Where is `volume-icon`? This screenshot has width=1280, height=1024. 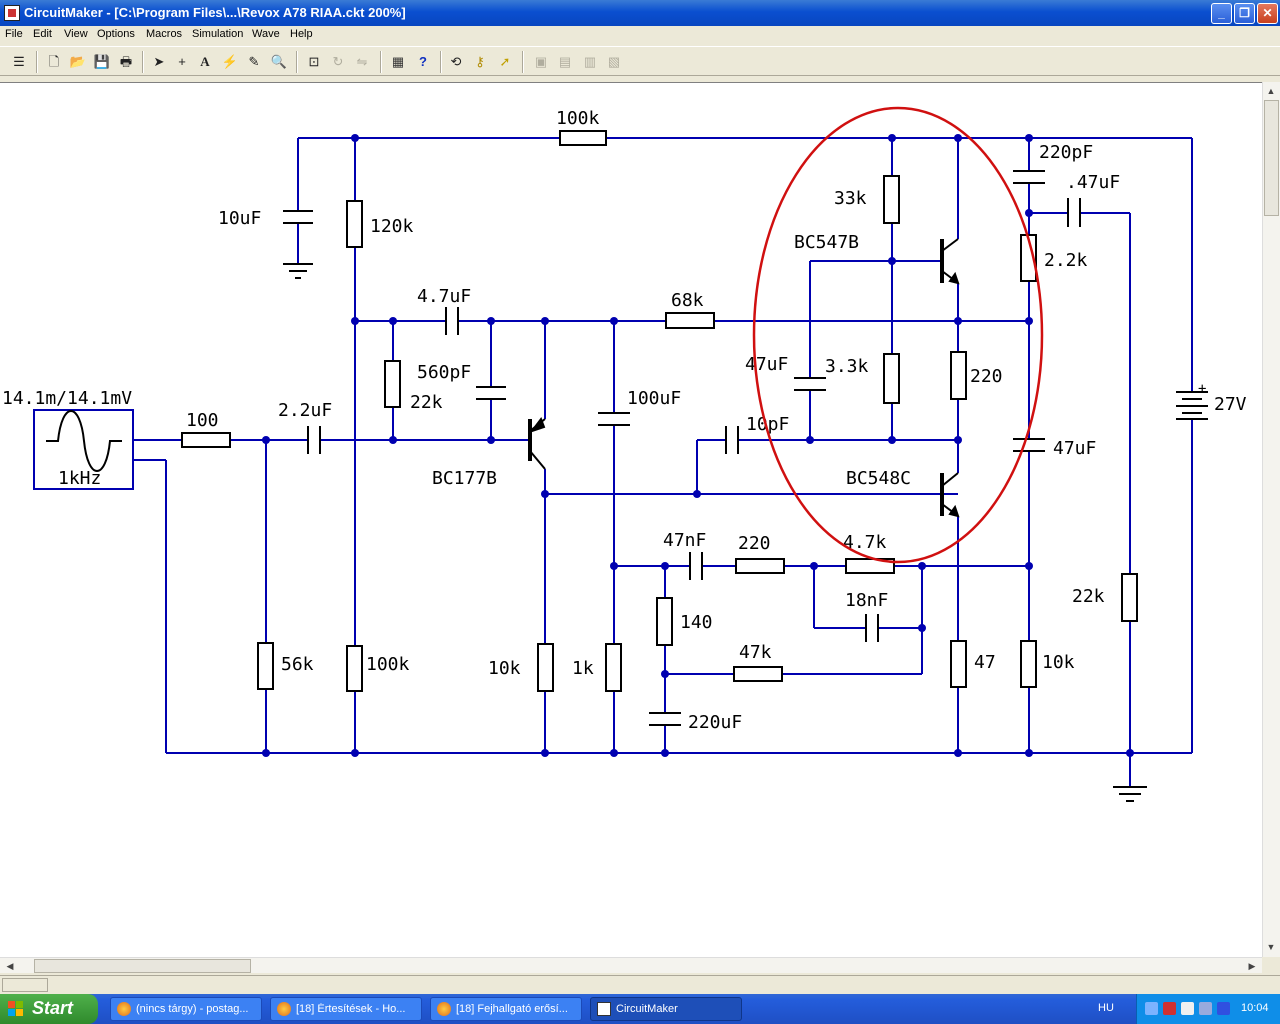
volume-icon is located at coordinates (1187, 1008).